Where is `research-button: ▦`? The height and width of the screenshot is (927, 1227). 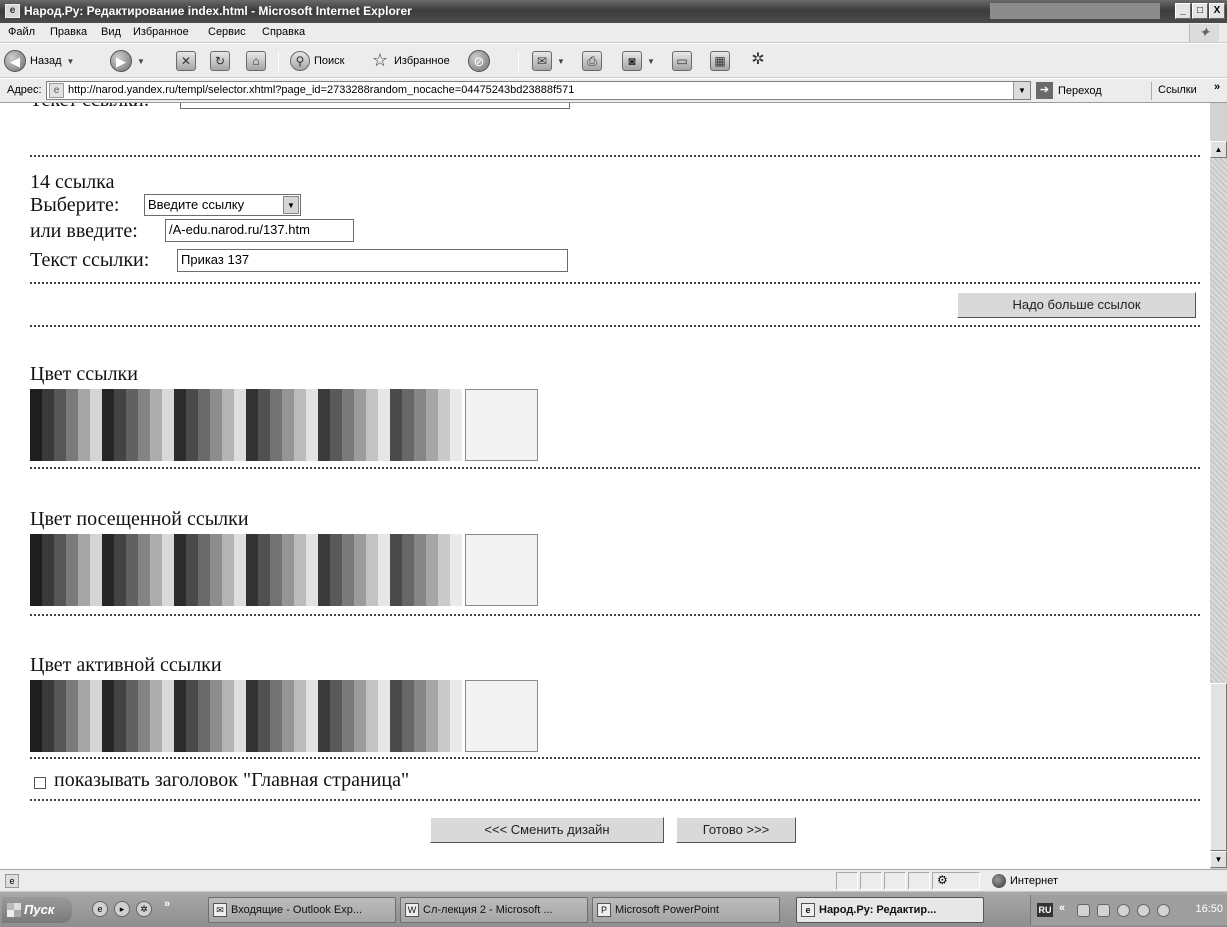
research-button: ▦ is located at coordinates (720, 61).